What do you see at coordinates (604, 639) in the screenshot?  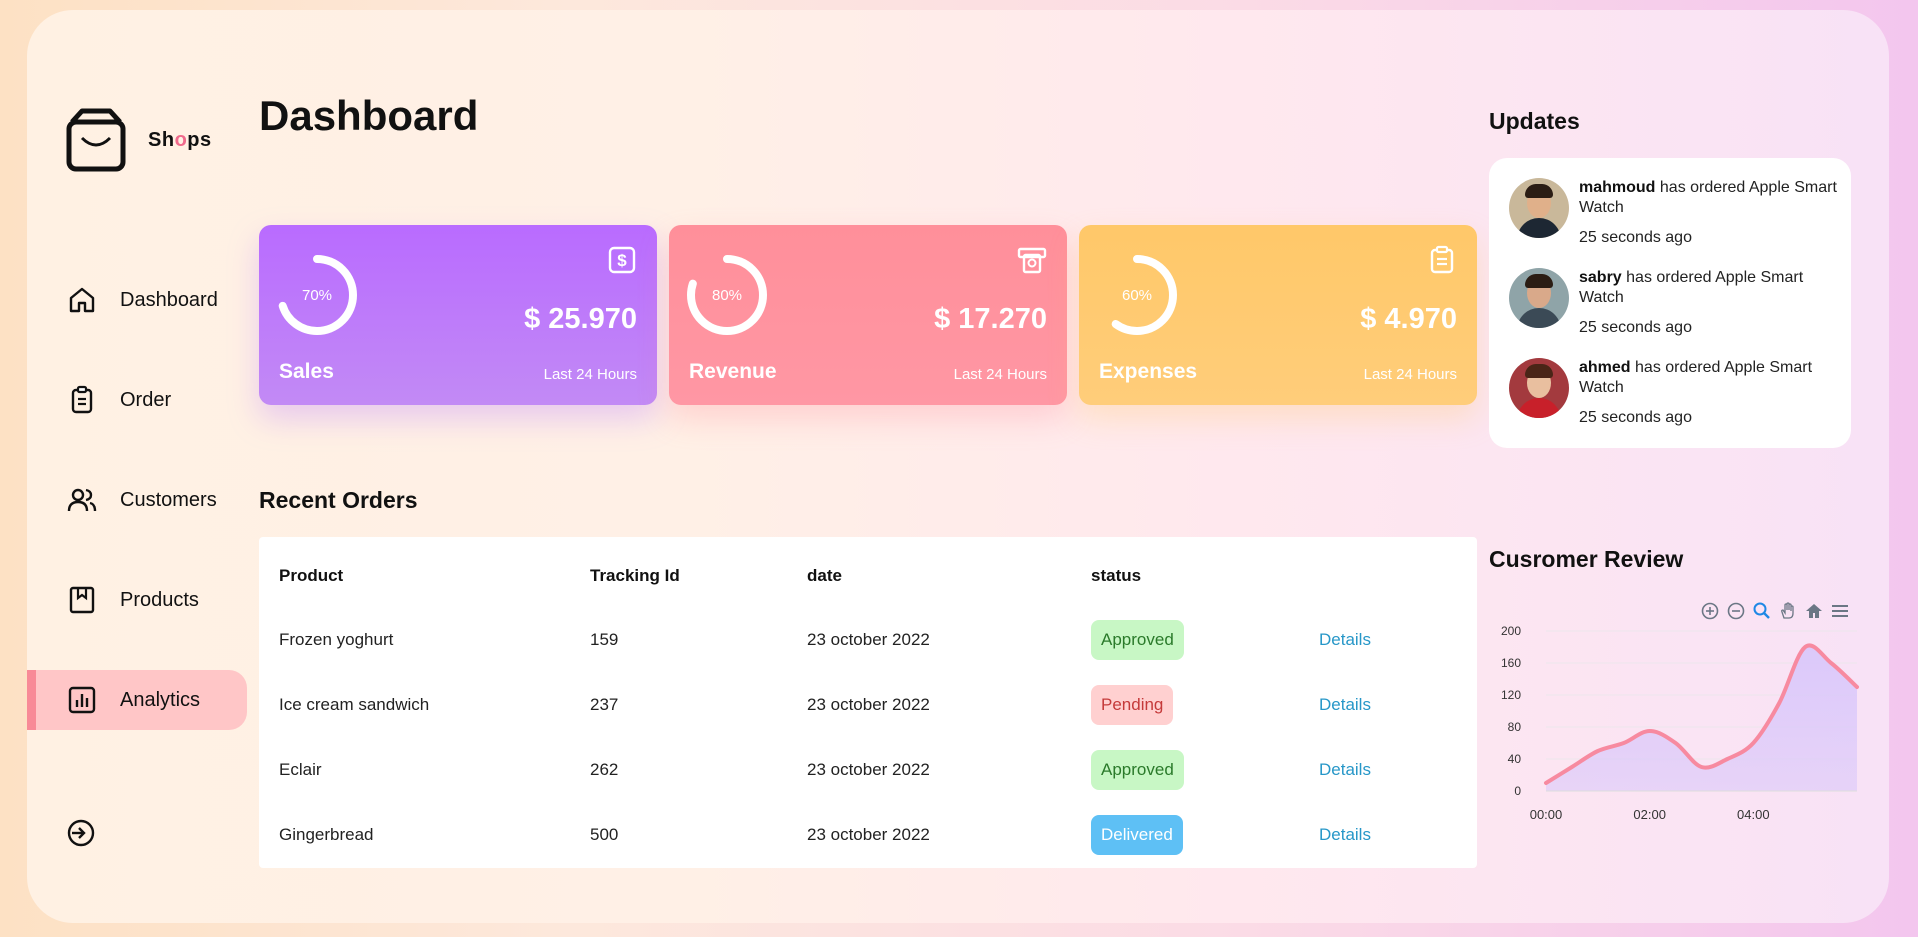 I see `tracking-cell: 159` at bounding box center [604, 639].